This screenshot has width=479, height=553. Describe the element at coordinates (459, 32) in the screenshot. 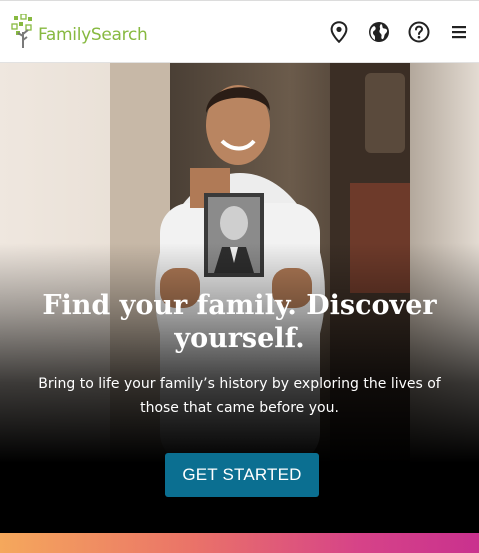

I see `menu-icon` at that location.